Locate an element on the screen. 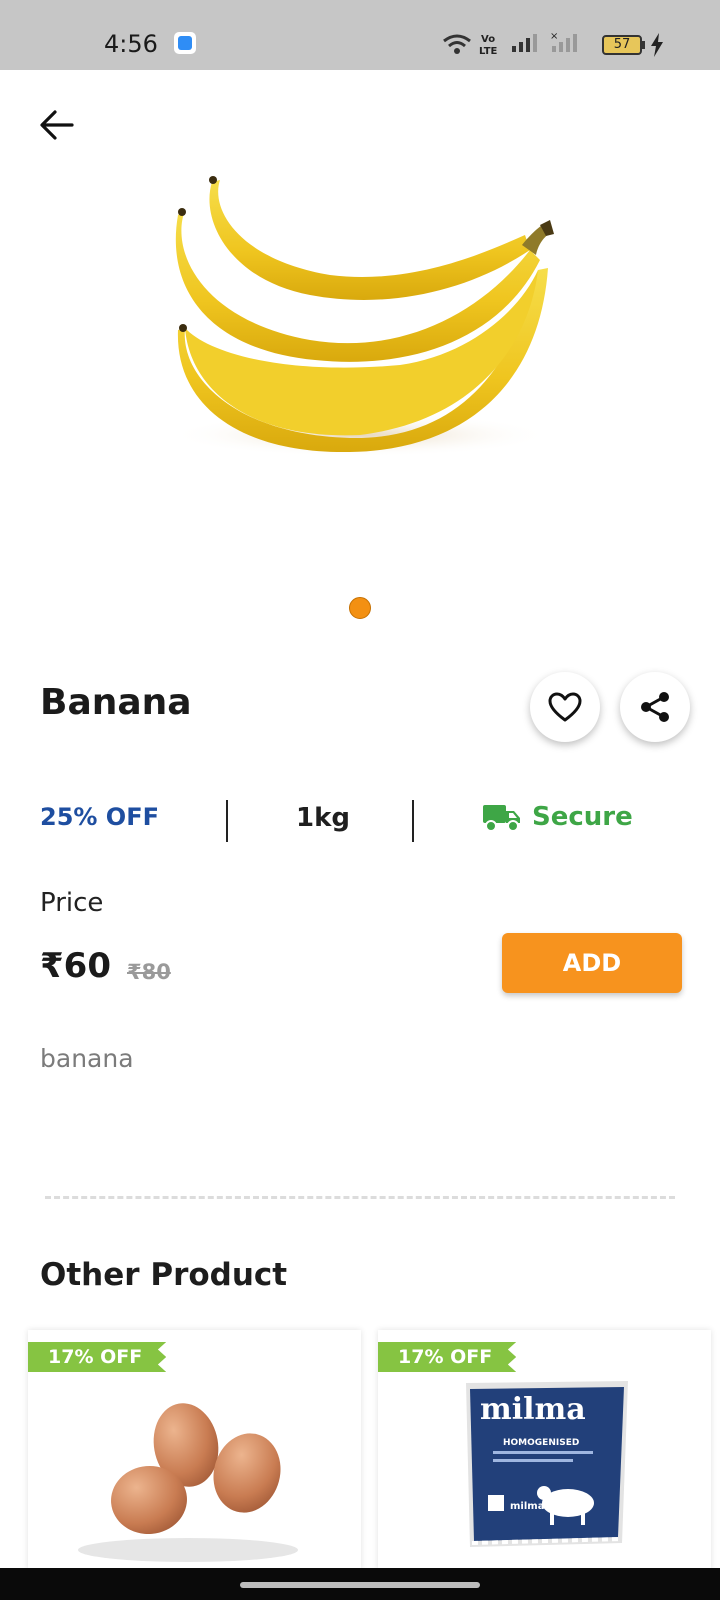 The height and width of the screenshot is (1600, 720). volte-icon: Vo LTE is located at coordinates (488, 45).